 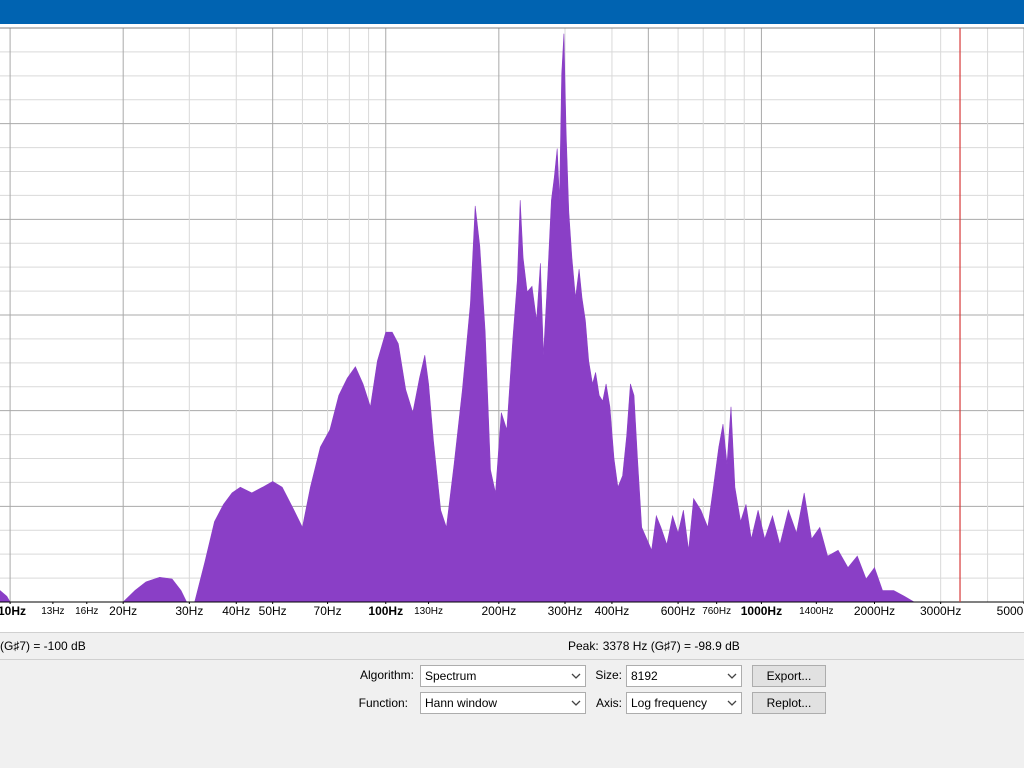 I want to click on peak-readout: Peak: 3378 Hz (G♯7) = -98.9 dB, so click(x=654, y=646).